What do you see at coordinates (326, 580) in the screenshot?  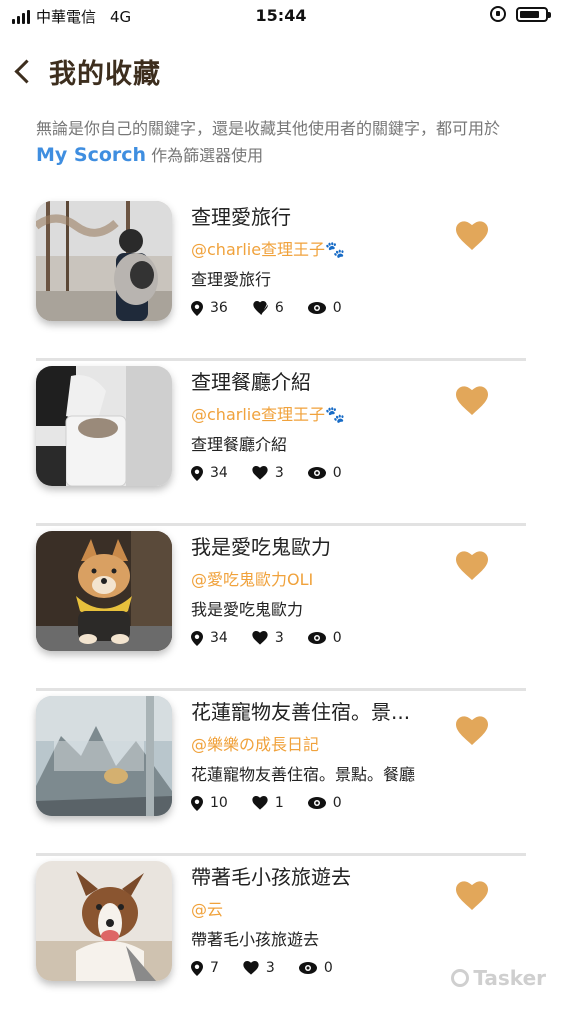 I see `item-author: @愛吃鬼歐力OLI` at bounding box center [326, 580].